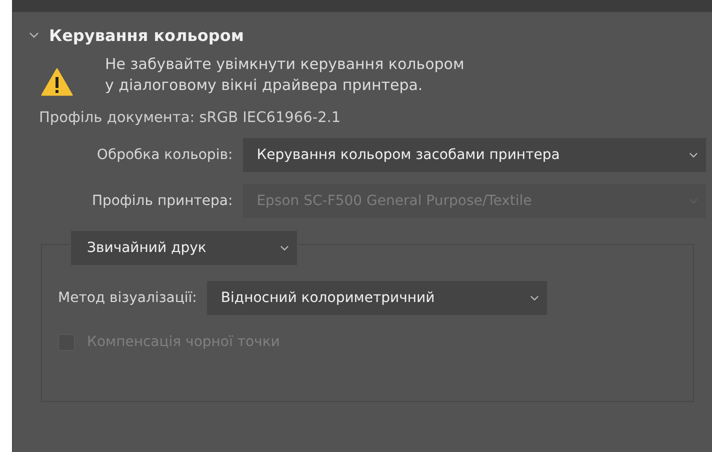 The image size is (712, 452). What do you see at coordinates (127, 298) in the screenshot?
I see `field-label: Метод візуалізації:` at bounding box center [127, 298].